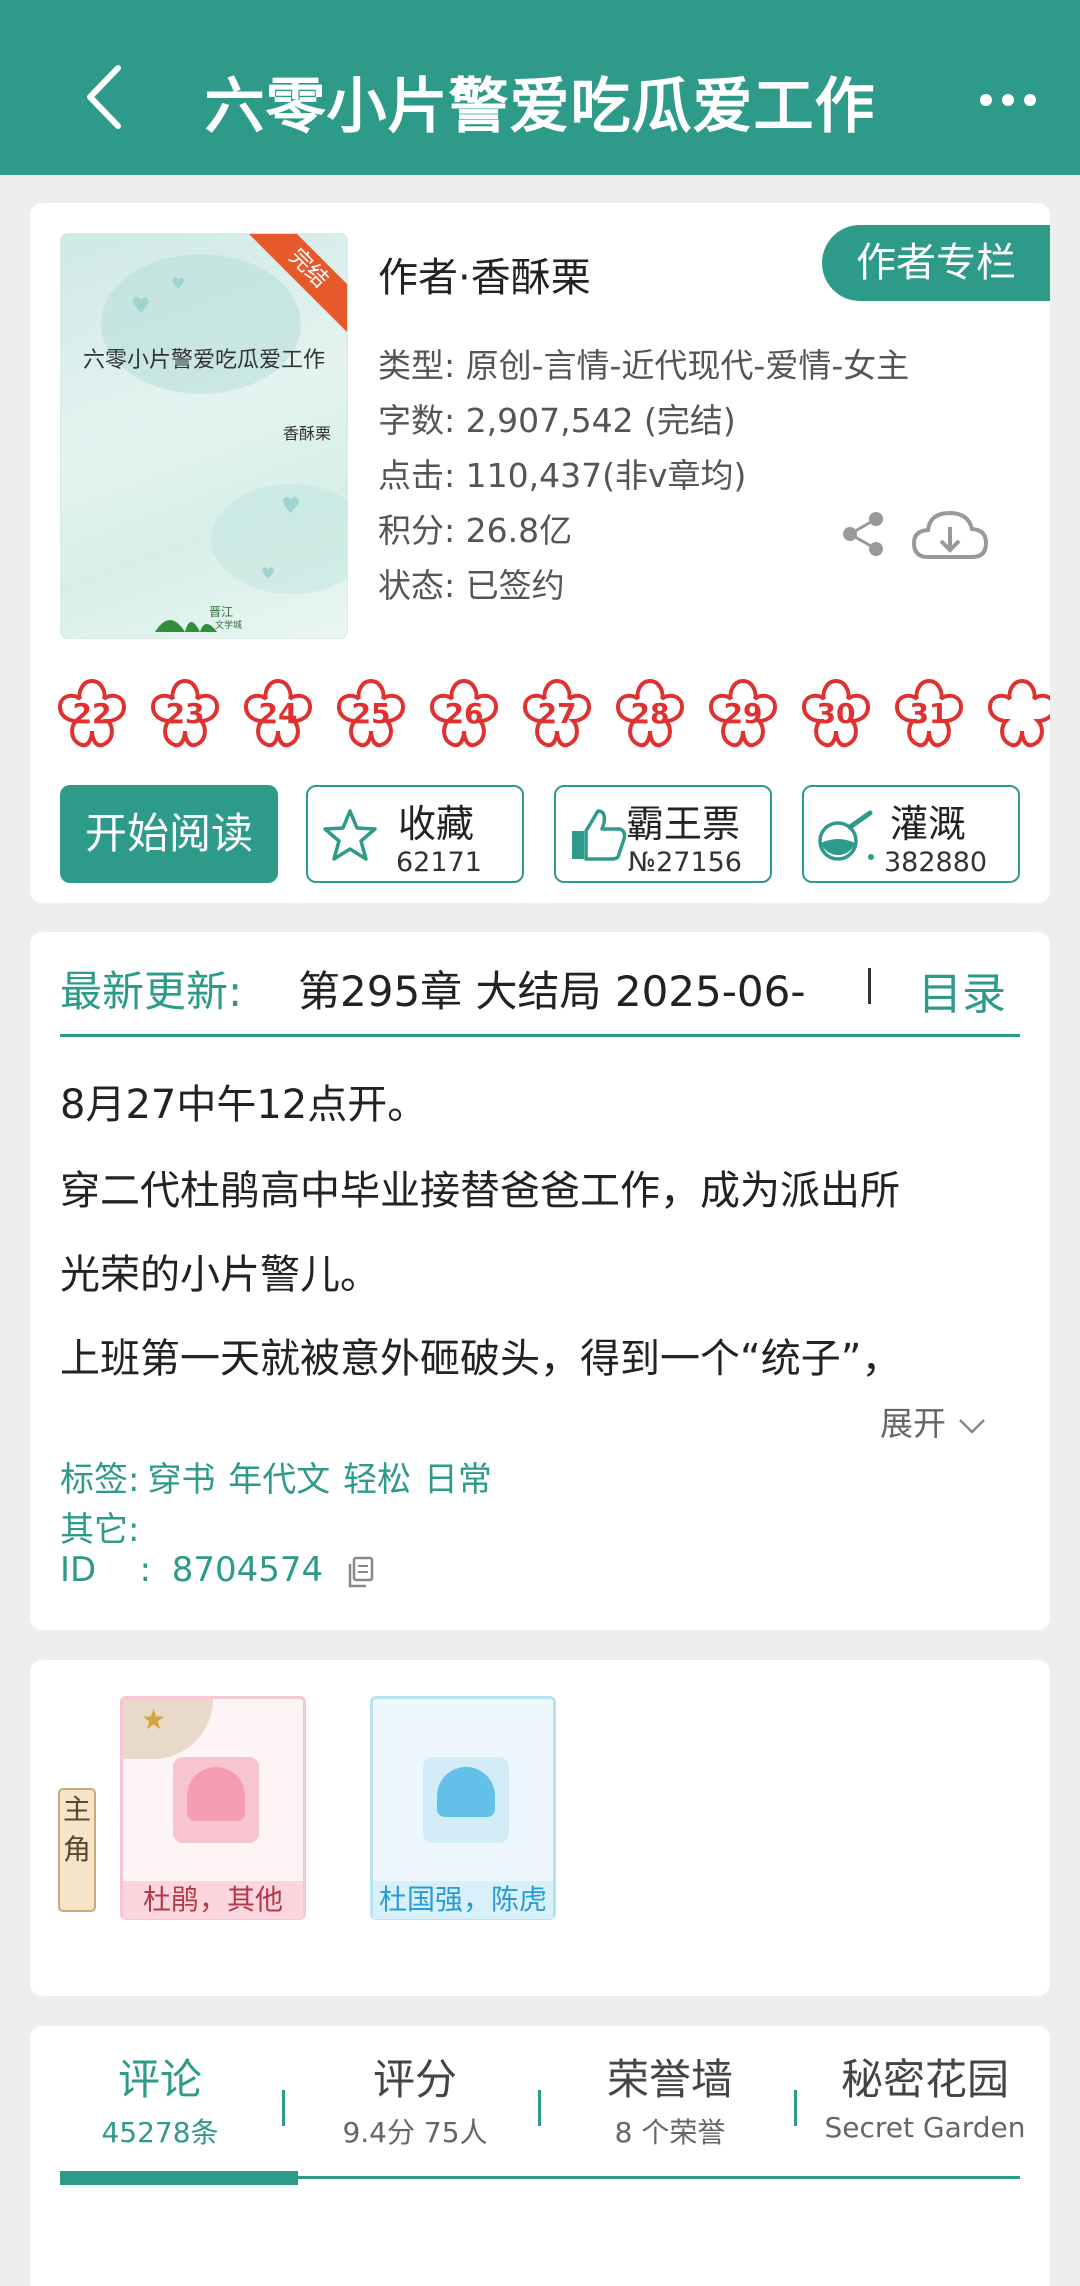  I want to click on flower-number: 27, so click(557, 713).